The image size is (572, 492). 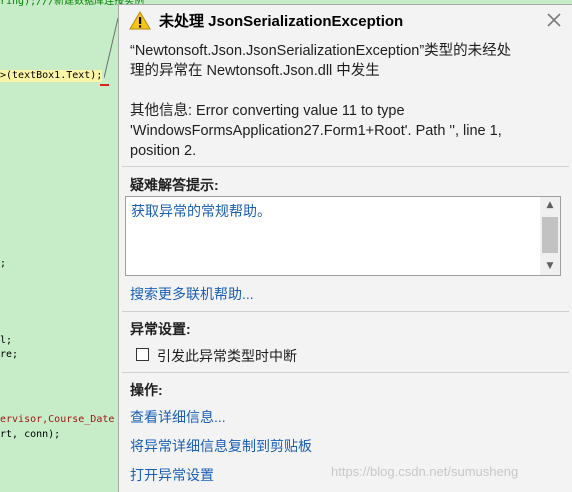 I want to click on chevron-down-icon: ▼, so click(x=550, y=266).